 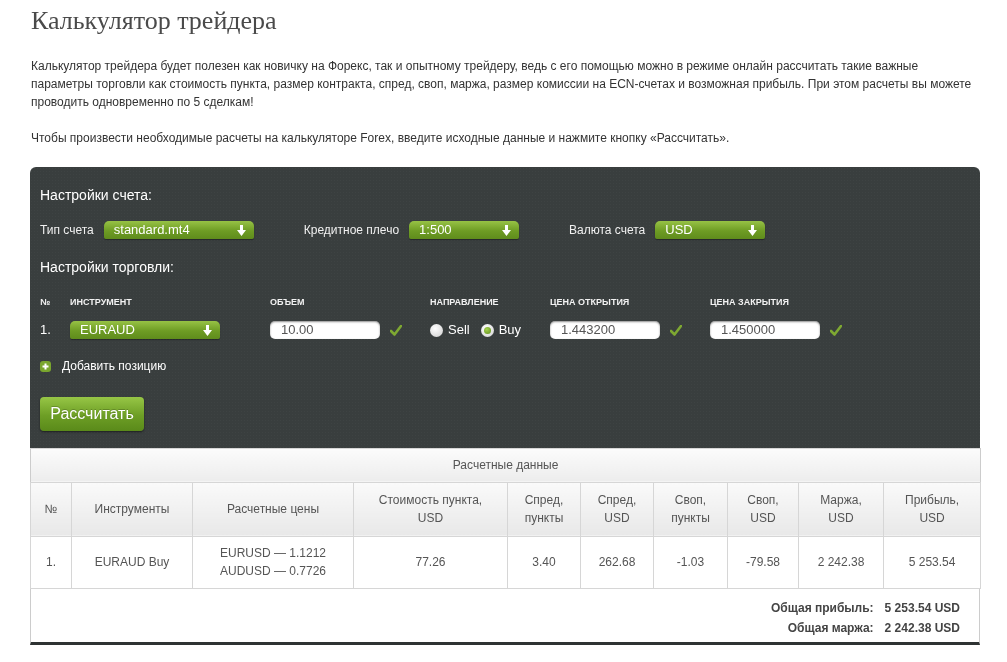 What do you see at coordinates (45, 366) in the screenshot?
I see `plus-icon` at bounding box center [45, 366].